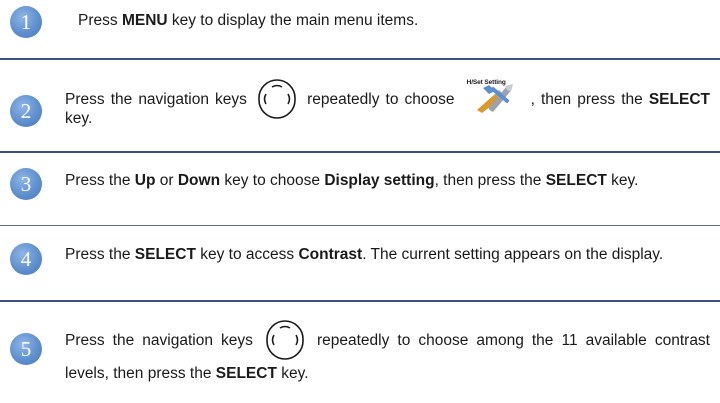 This screenshot has height=403, width=720. I want to click on step-number: 5, so click(26, 348).